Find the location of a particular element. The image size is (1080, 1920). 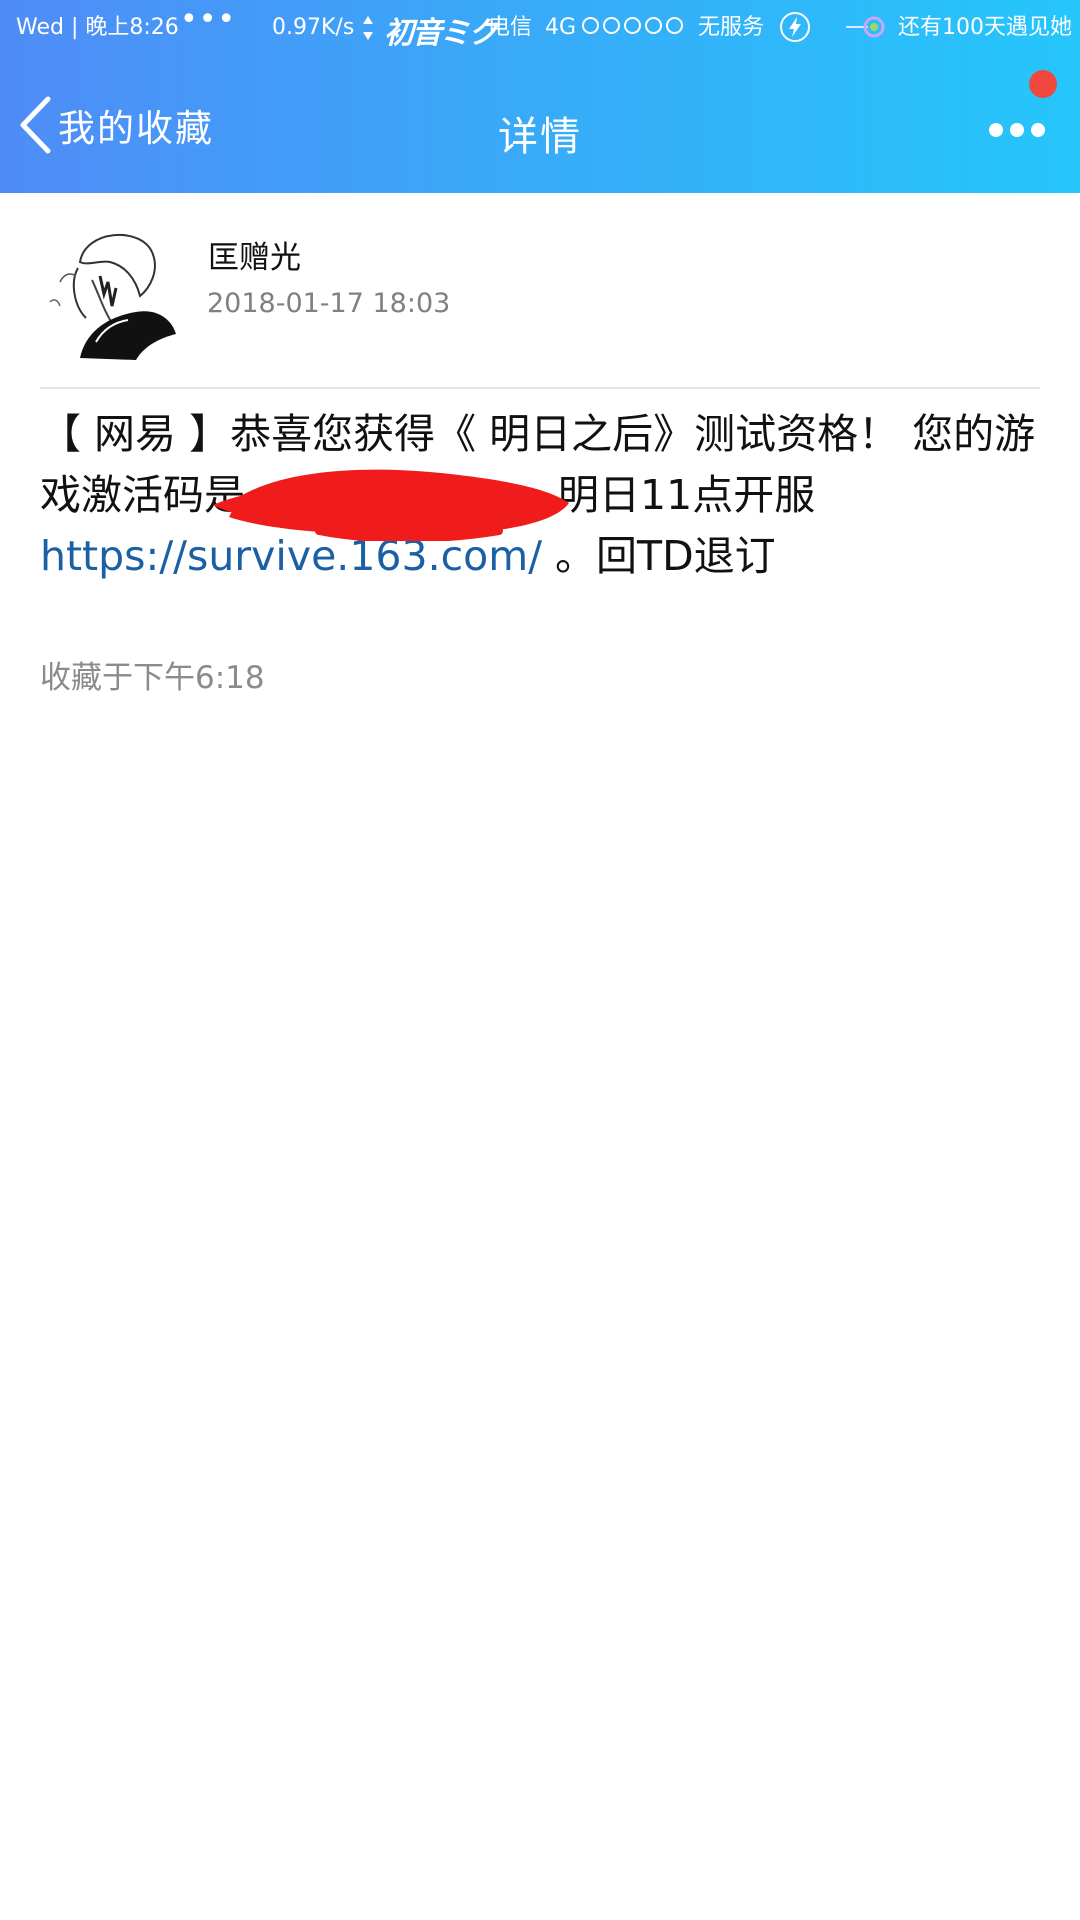

status-day: Wed is located at coordinates (40, 27).